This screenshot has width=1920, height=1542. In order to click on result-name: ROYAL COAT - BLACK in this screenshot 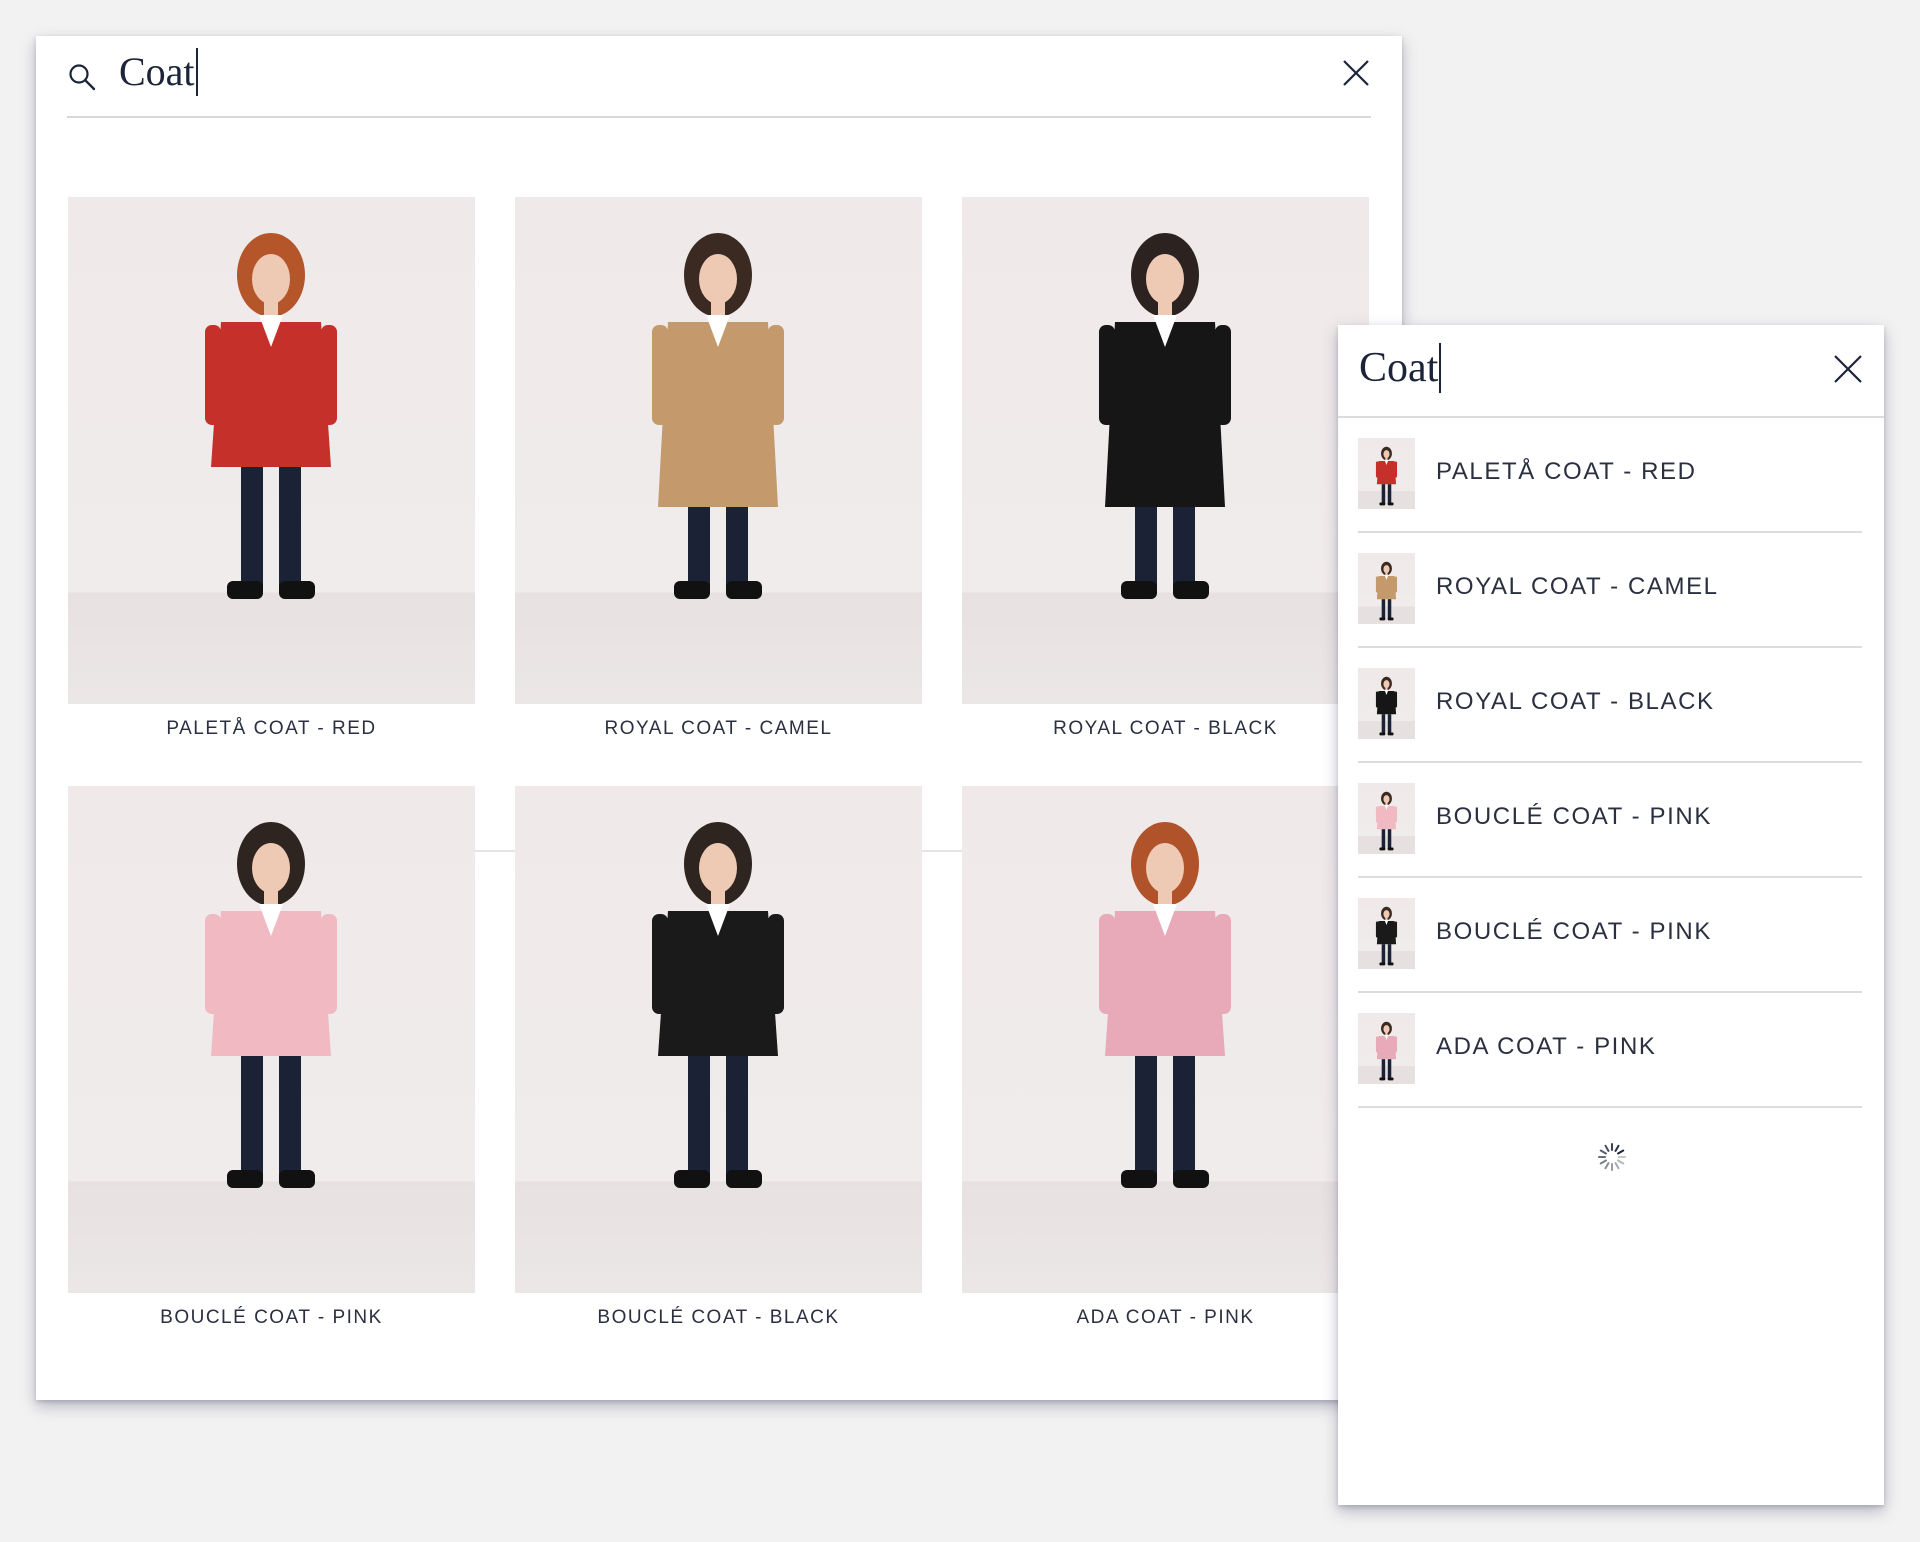, I will do `click(1575, 701)`.